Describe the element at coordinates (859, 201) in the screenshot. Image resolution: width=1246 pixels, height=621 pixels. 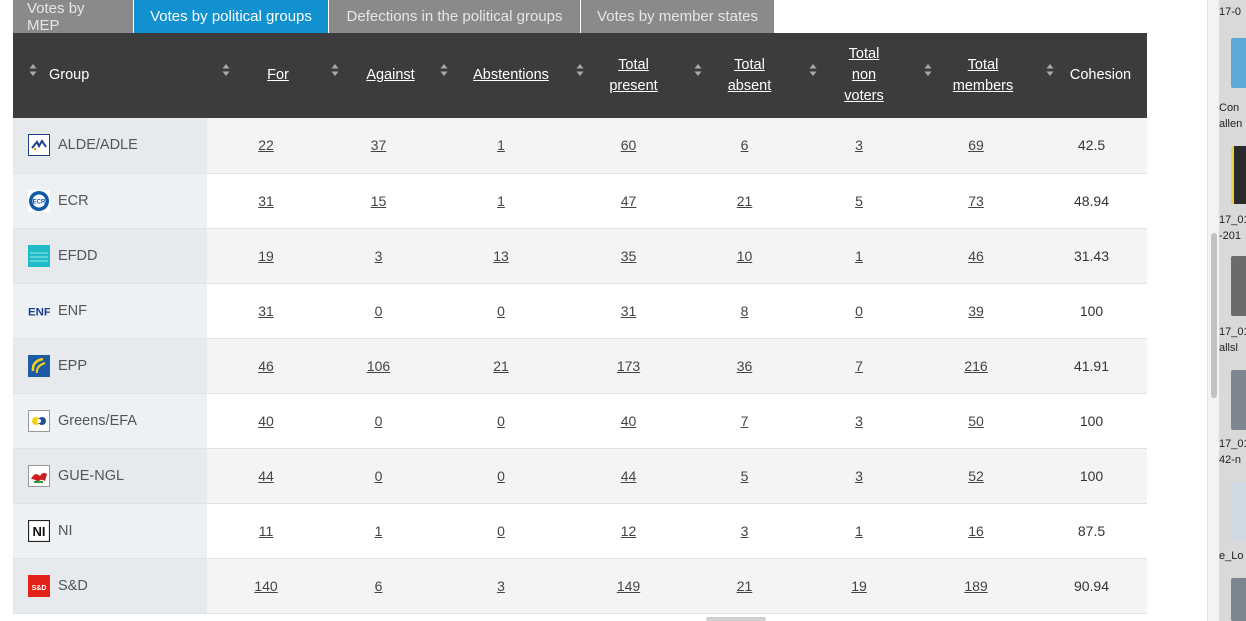
I see `non-voters-link: 5` at that location.